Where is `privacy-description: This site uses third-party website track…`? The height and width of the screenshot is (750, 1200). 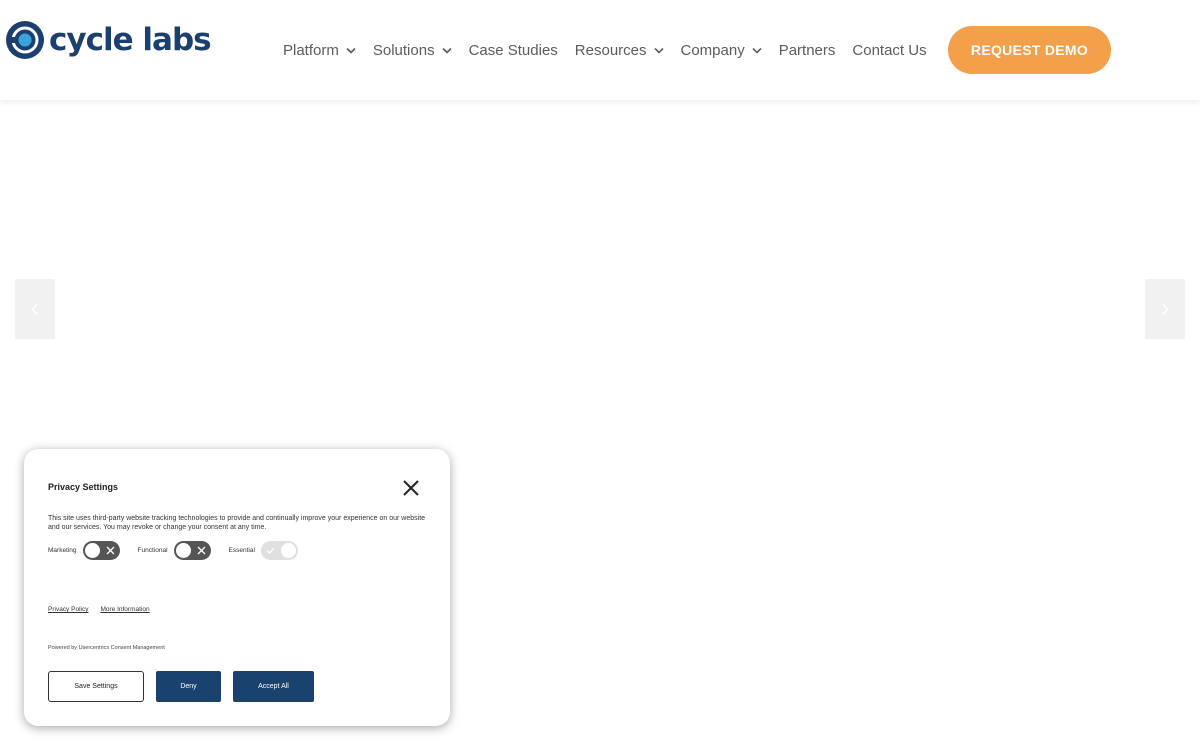 privacy-description: This site uses third-party website track… is located at coordinates (237, 523).